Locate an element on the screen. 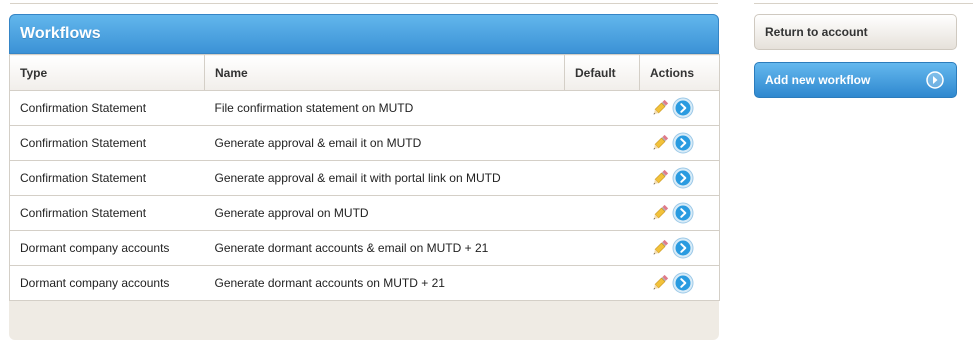  return-to-account-button: Return to account is located at coordinates (855, 32).